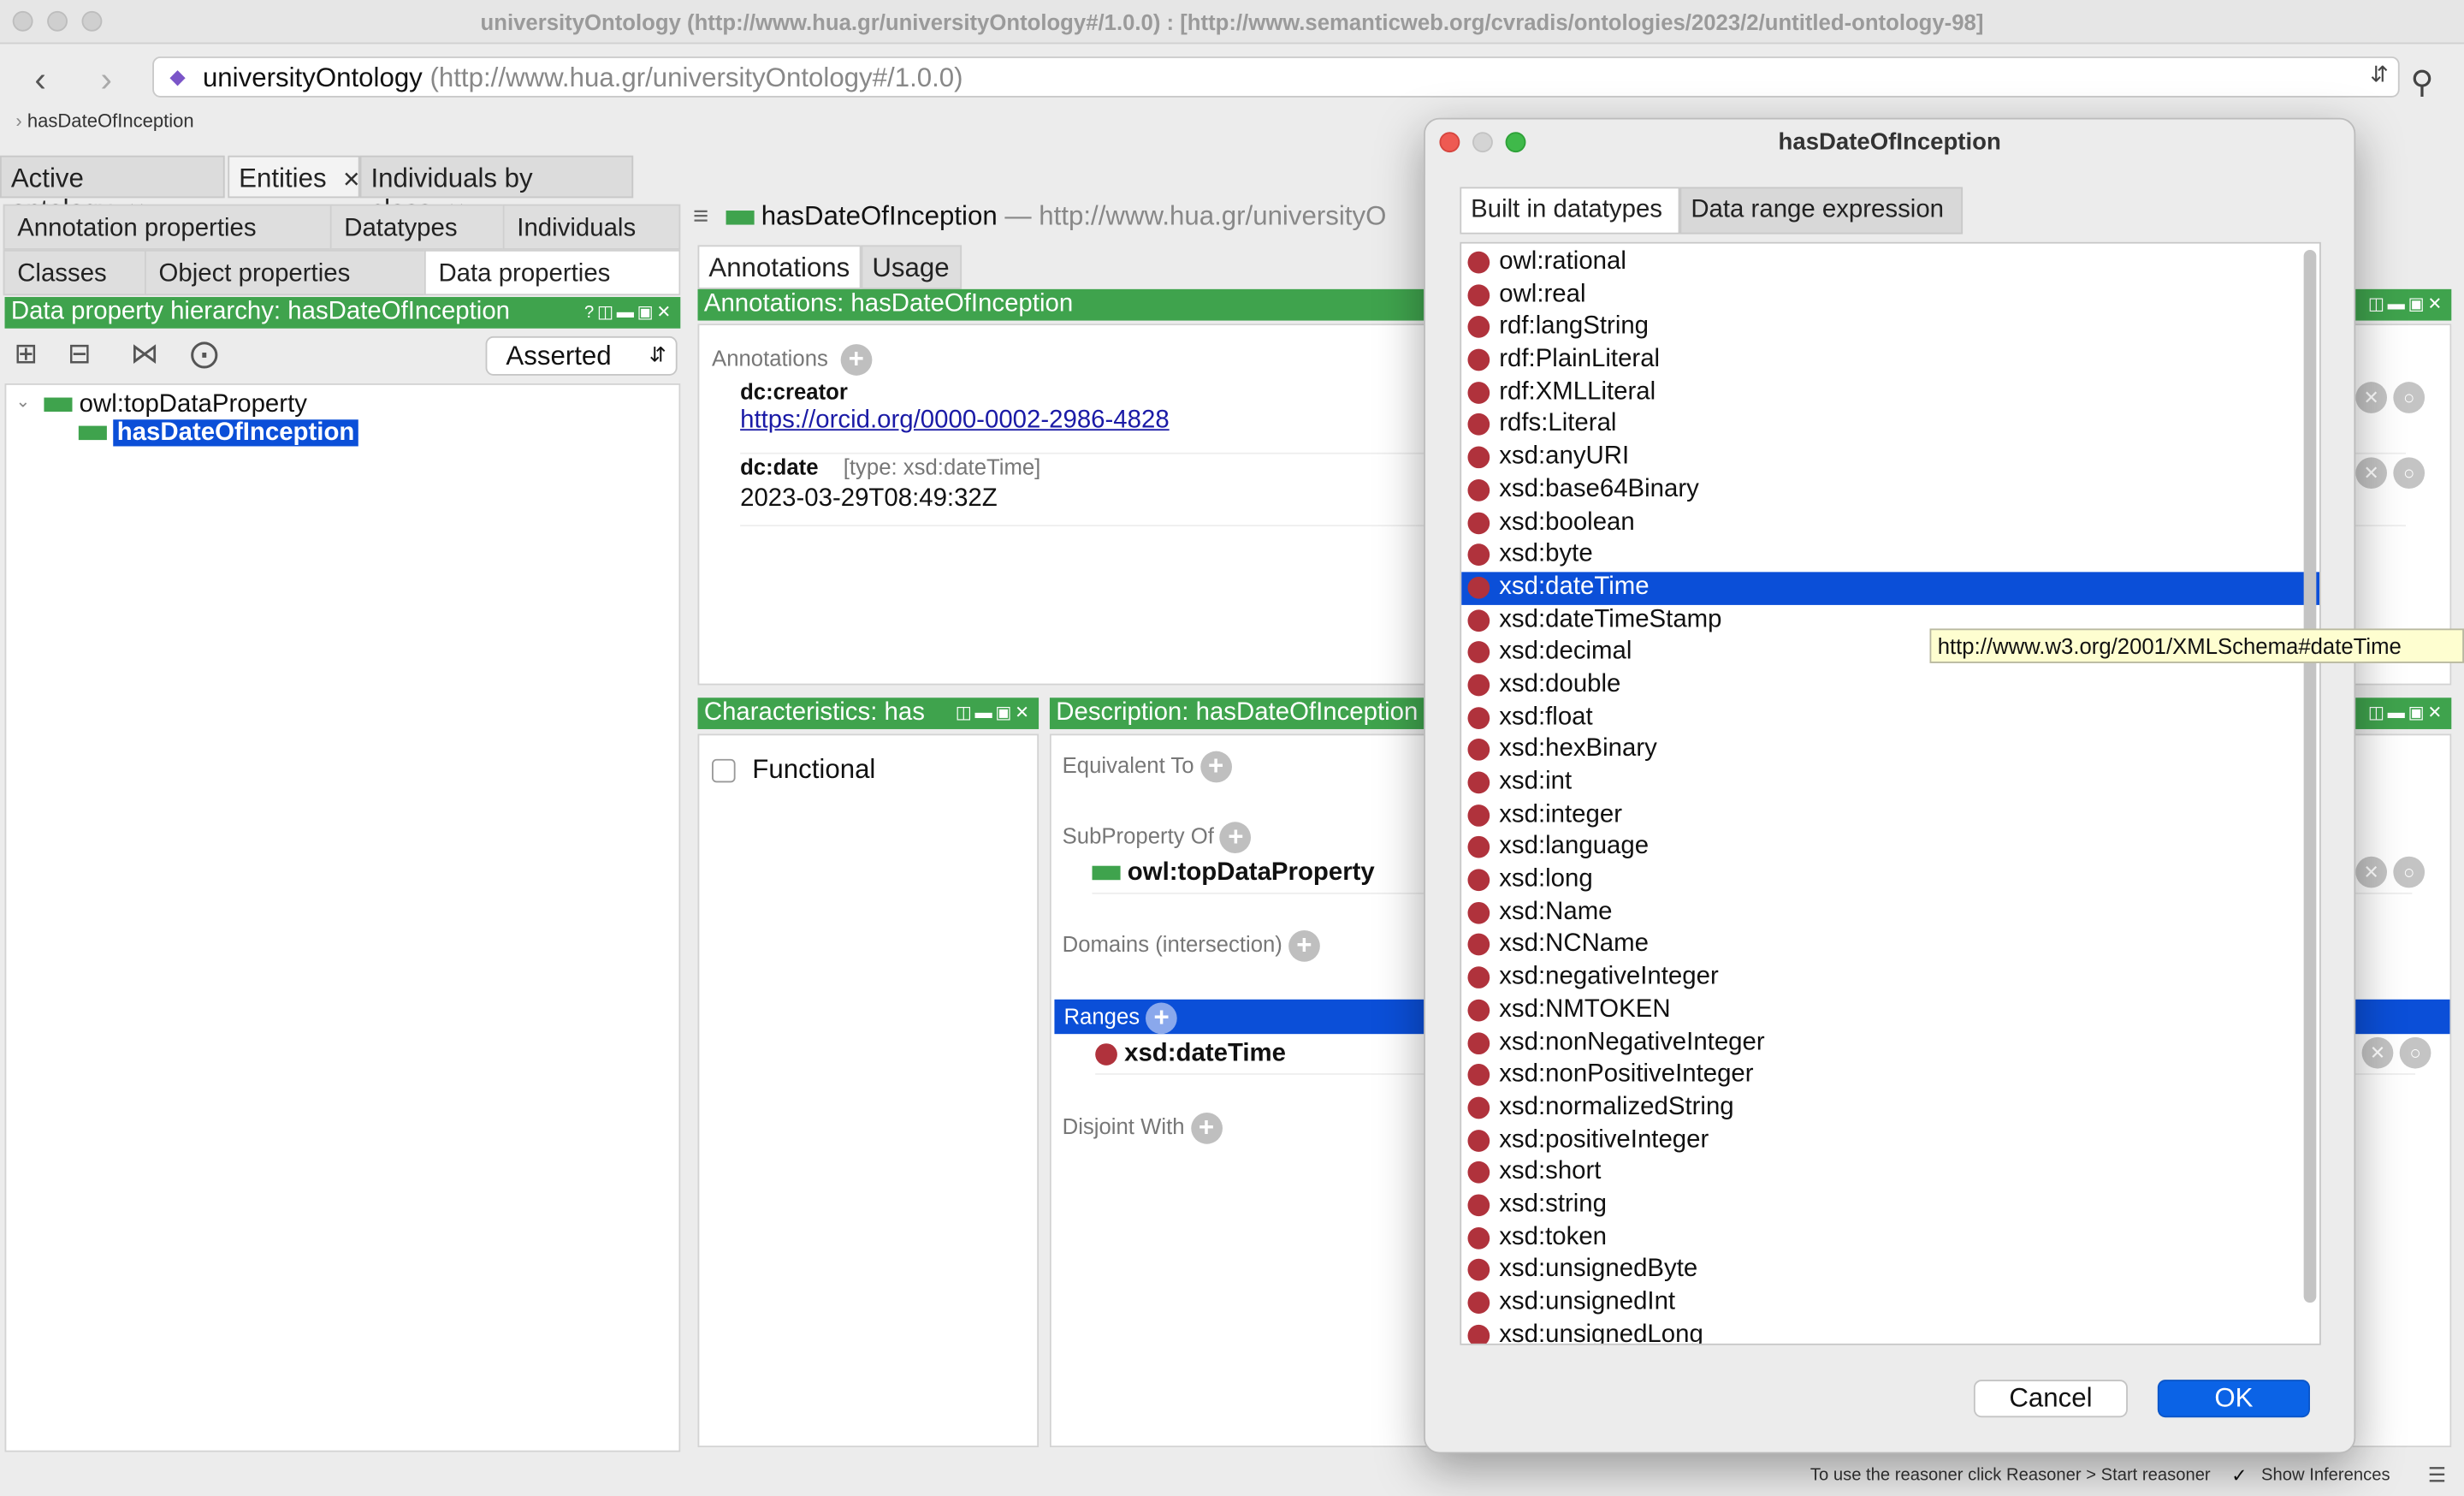 The width and height of the screenshot is (2464, 1496). I want to click on section-label: Annotations, so click(770, 358).